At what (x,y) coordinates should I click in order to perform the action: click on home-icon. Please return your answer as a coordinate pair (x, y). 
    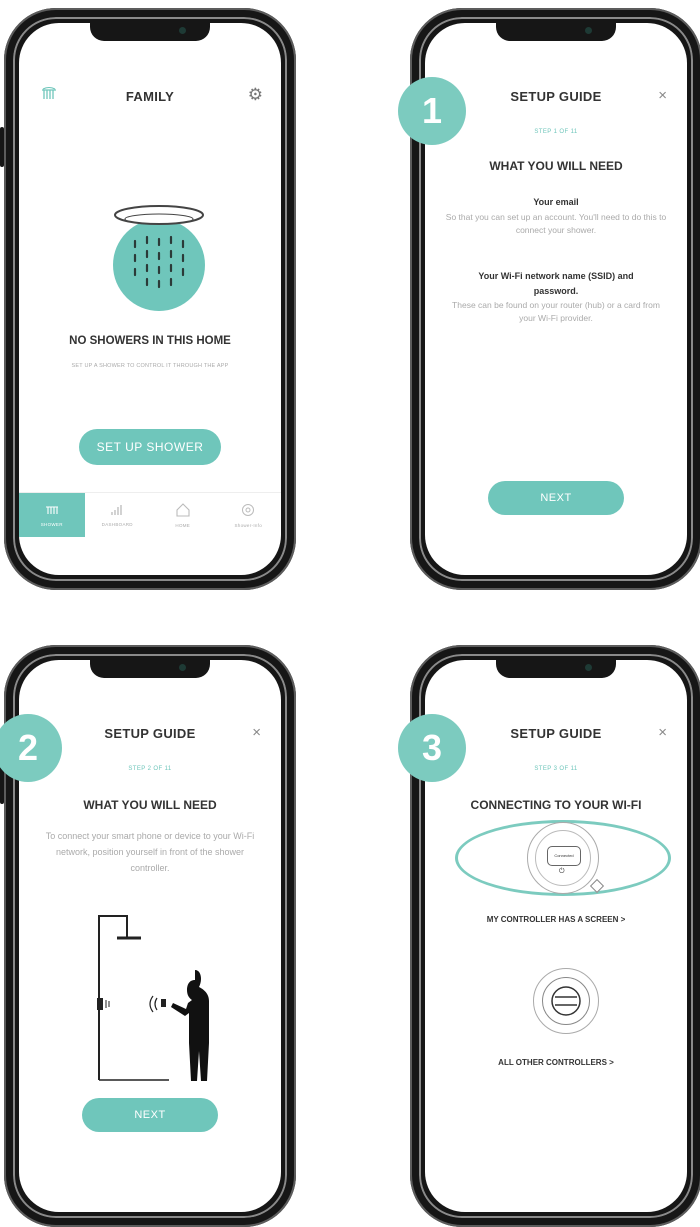
    Looking at the image, I should click on (183, 510).